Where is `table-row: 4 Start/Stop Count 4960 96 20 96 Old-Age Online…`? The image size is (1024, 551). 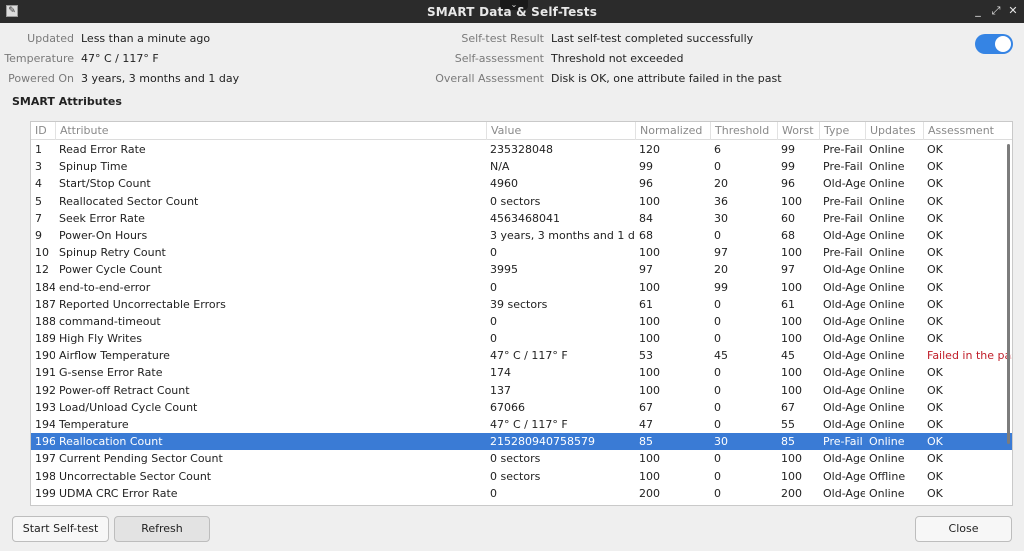 table-row: 4 Start/Stop Count 4960 96 20 96 Old-Age Online… is located at coordinates (521, 183).